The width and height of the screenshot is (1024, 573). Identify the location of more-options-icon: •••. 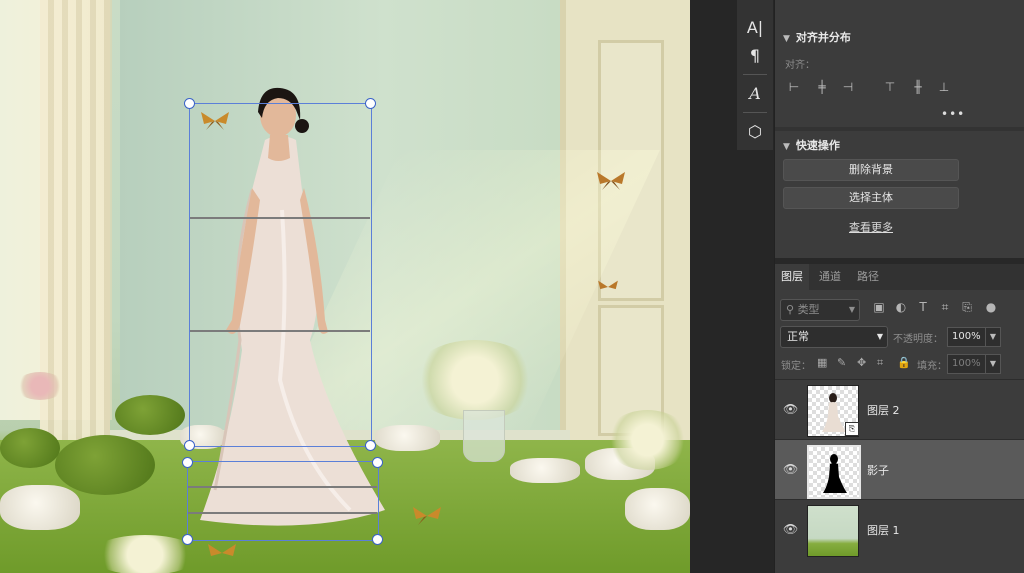
(953, 114).